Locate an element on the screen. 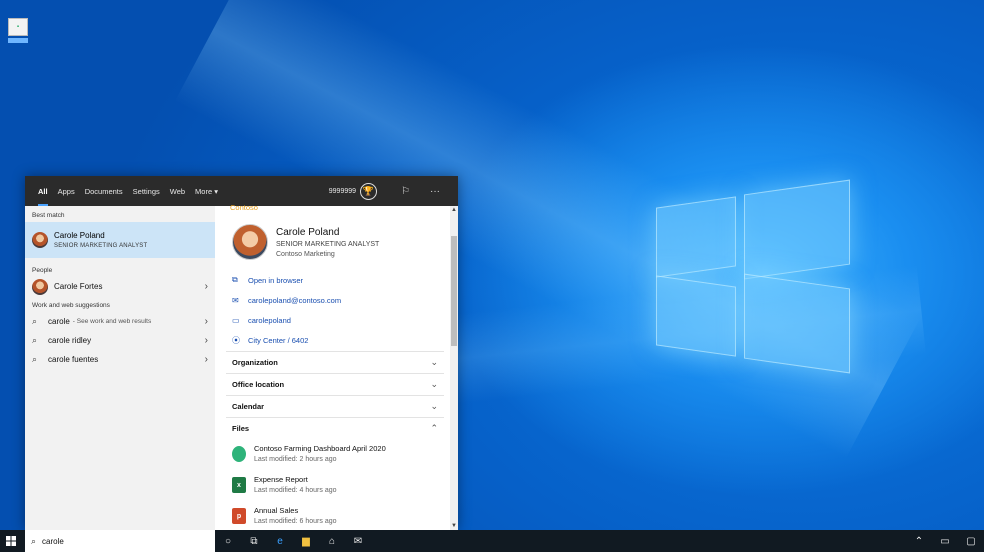 The width and height of the screenshot is (984, 552). tab-all: All is located at coordinates (43, 191).